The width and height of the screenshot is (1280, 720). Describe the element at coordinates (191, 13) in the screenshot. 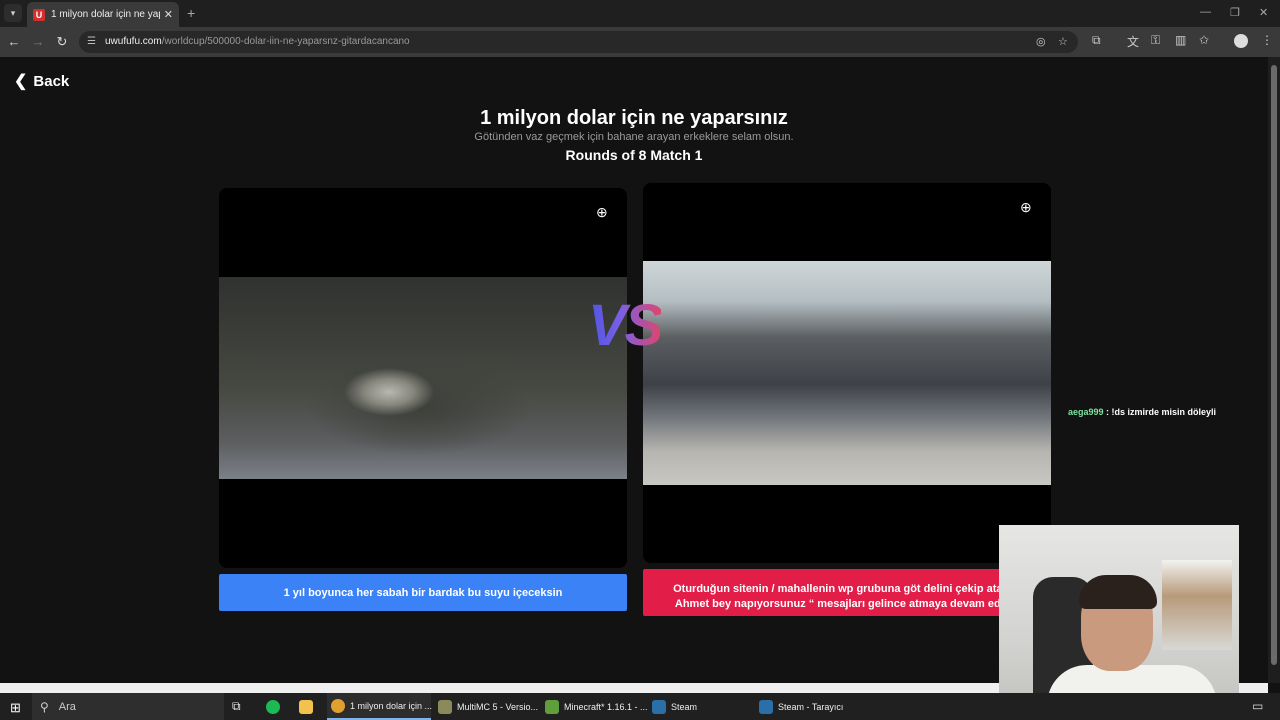

I see `new-tab-icon: +` at that location.